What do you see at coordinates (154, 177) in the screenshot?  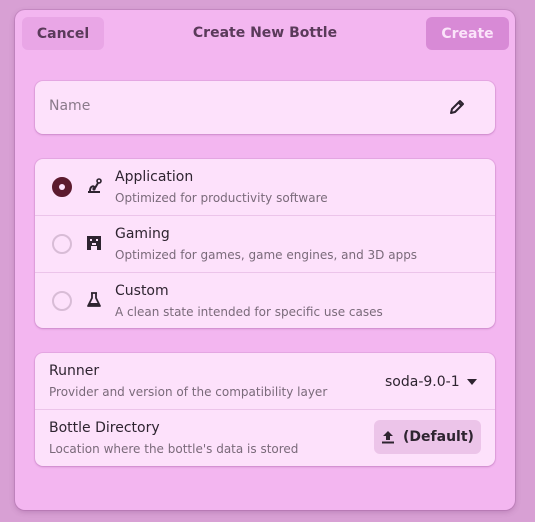 I see `environment-title: Application` at bounding box center [154, 177].